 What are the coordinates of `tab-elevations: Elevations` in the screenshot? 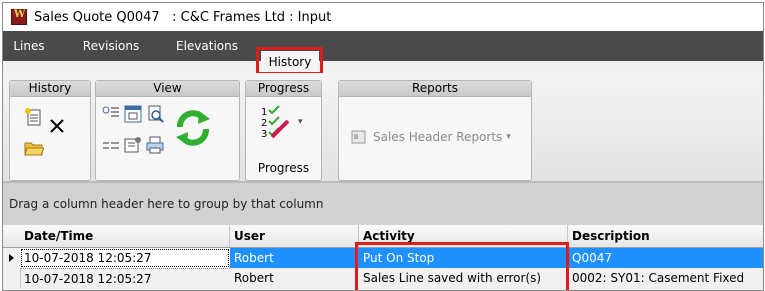 It's located at (207, 46).